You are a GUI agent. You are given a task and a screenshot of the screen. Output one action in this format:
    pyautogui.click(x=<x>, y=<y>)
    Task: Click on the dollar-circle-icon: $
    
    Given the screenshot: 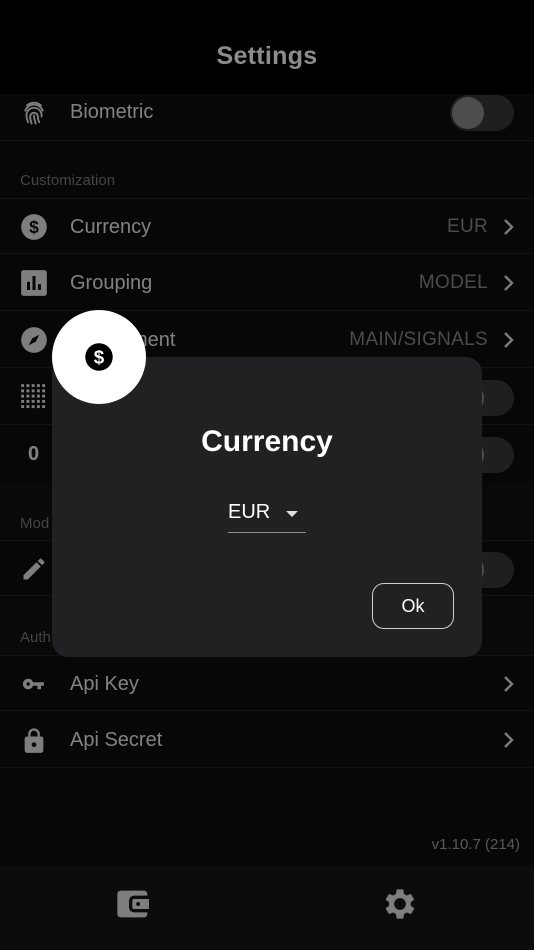 What is the action you would take?
    pyautogui.click(x=99, y=357)
    